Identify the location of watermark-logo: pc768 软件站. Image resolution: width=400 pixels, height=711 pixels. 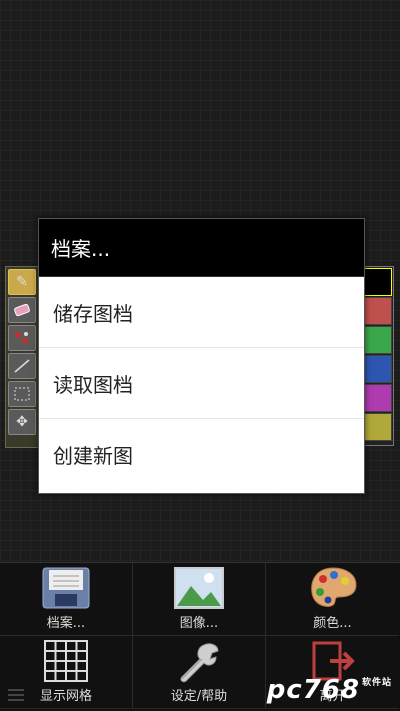
(329, 690).